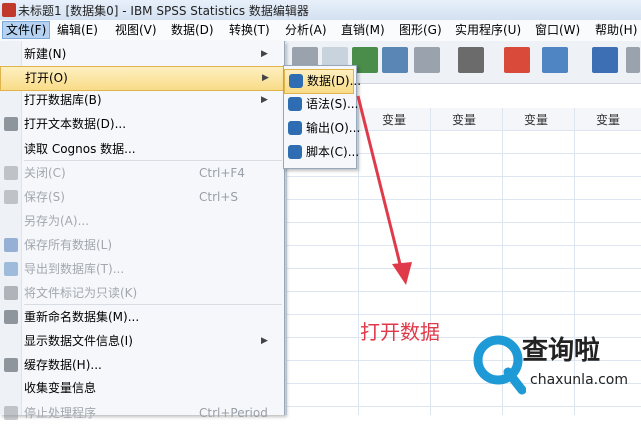  I want to click on watermark: 查询啦 chaxunla.com, so click(555, 370).